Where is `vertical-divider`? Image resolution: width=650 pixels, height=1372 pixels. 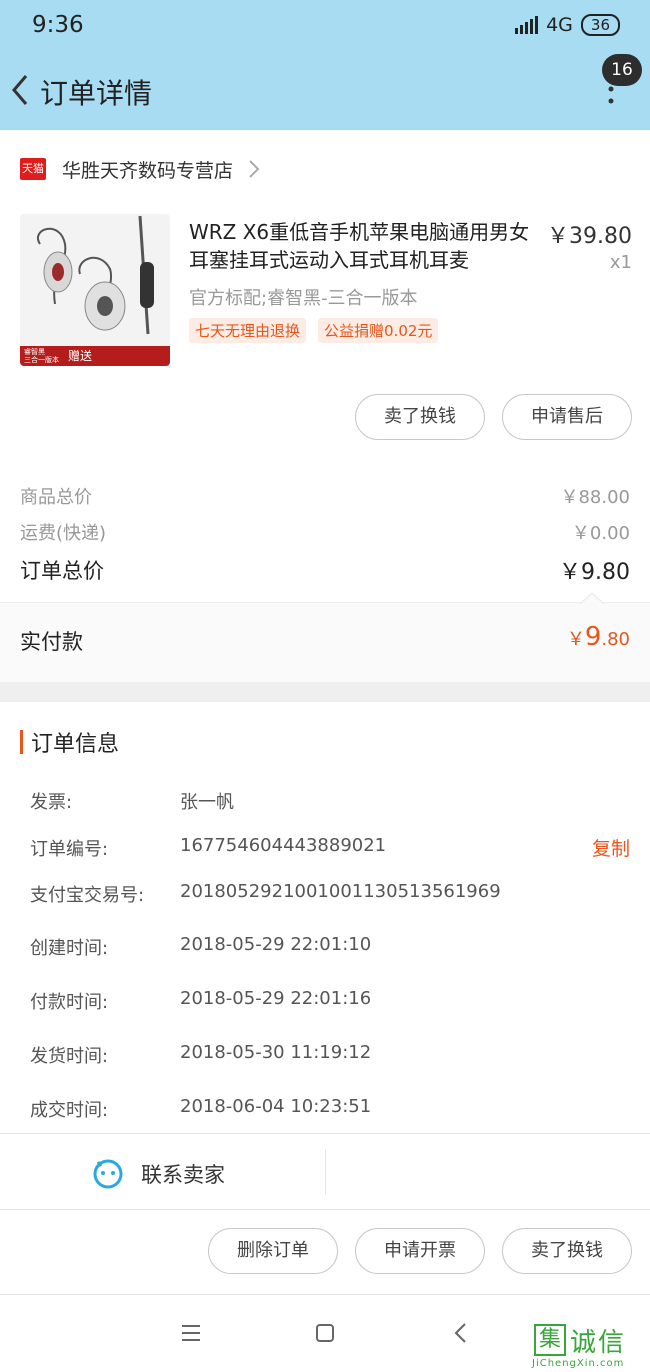
vertical-divider is located at coordinates (325, 1172).